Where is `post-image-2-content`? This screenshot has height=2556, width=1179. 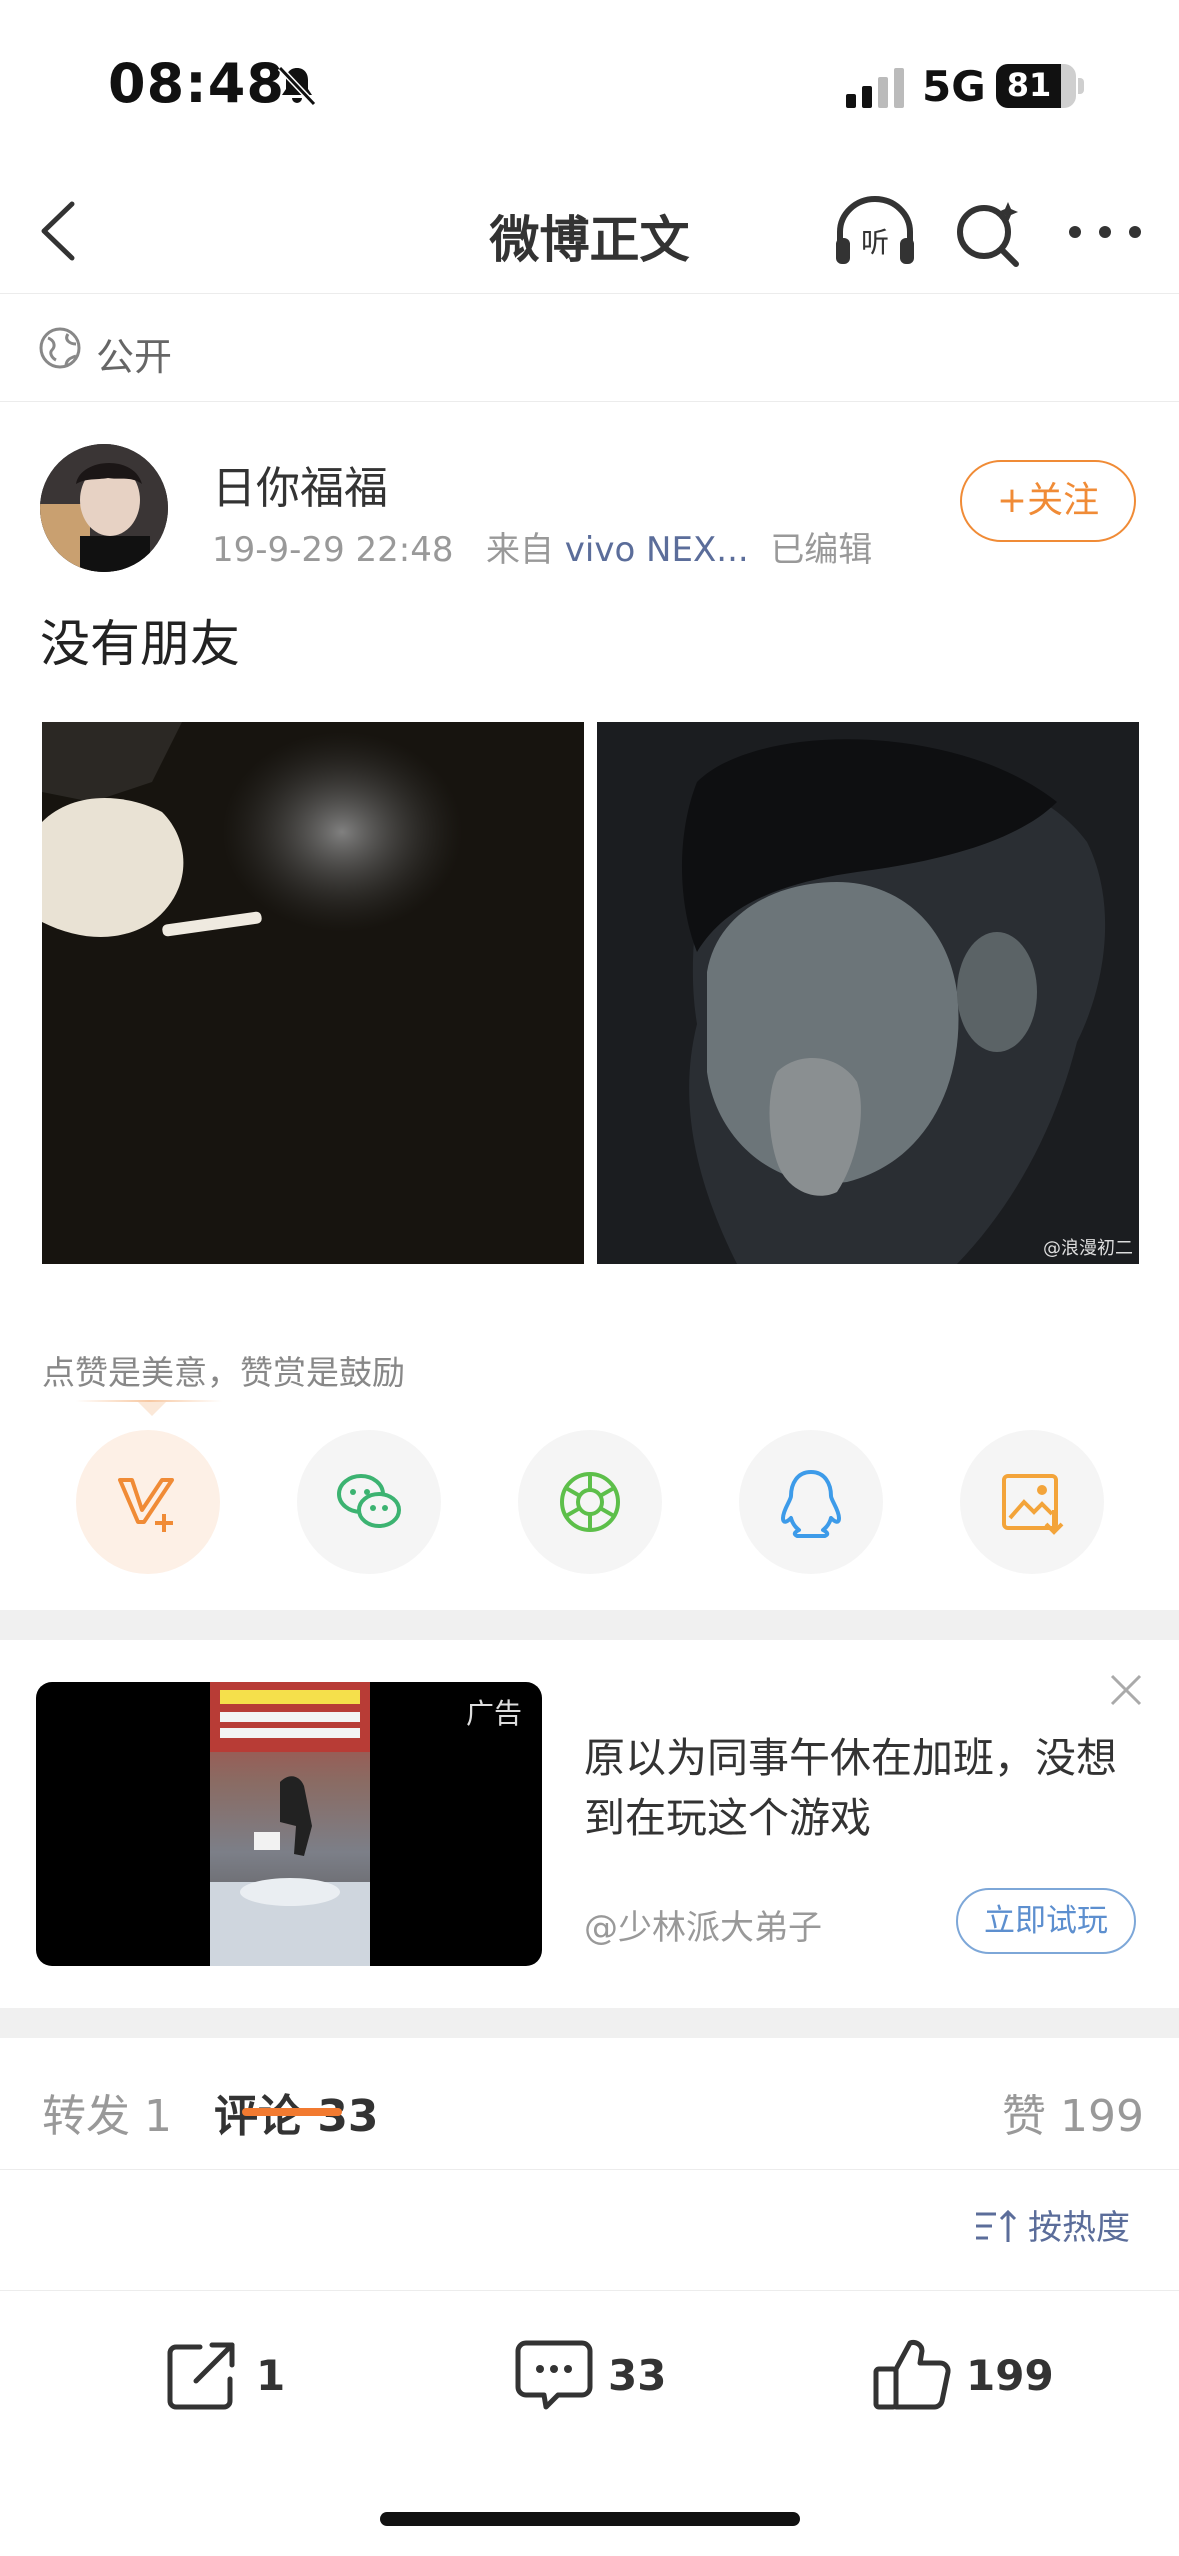 post-image-2-content is located at coordinates (868, 993).